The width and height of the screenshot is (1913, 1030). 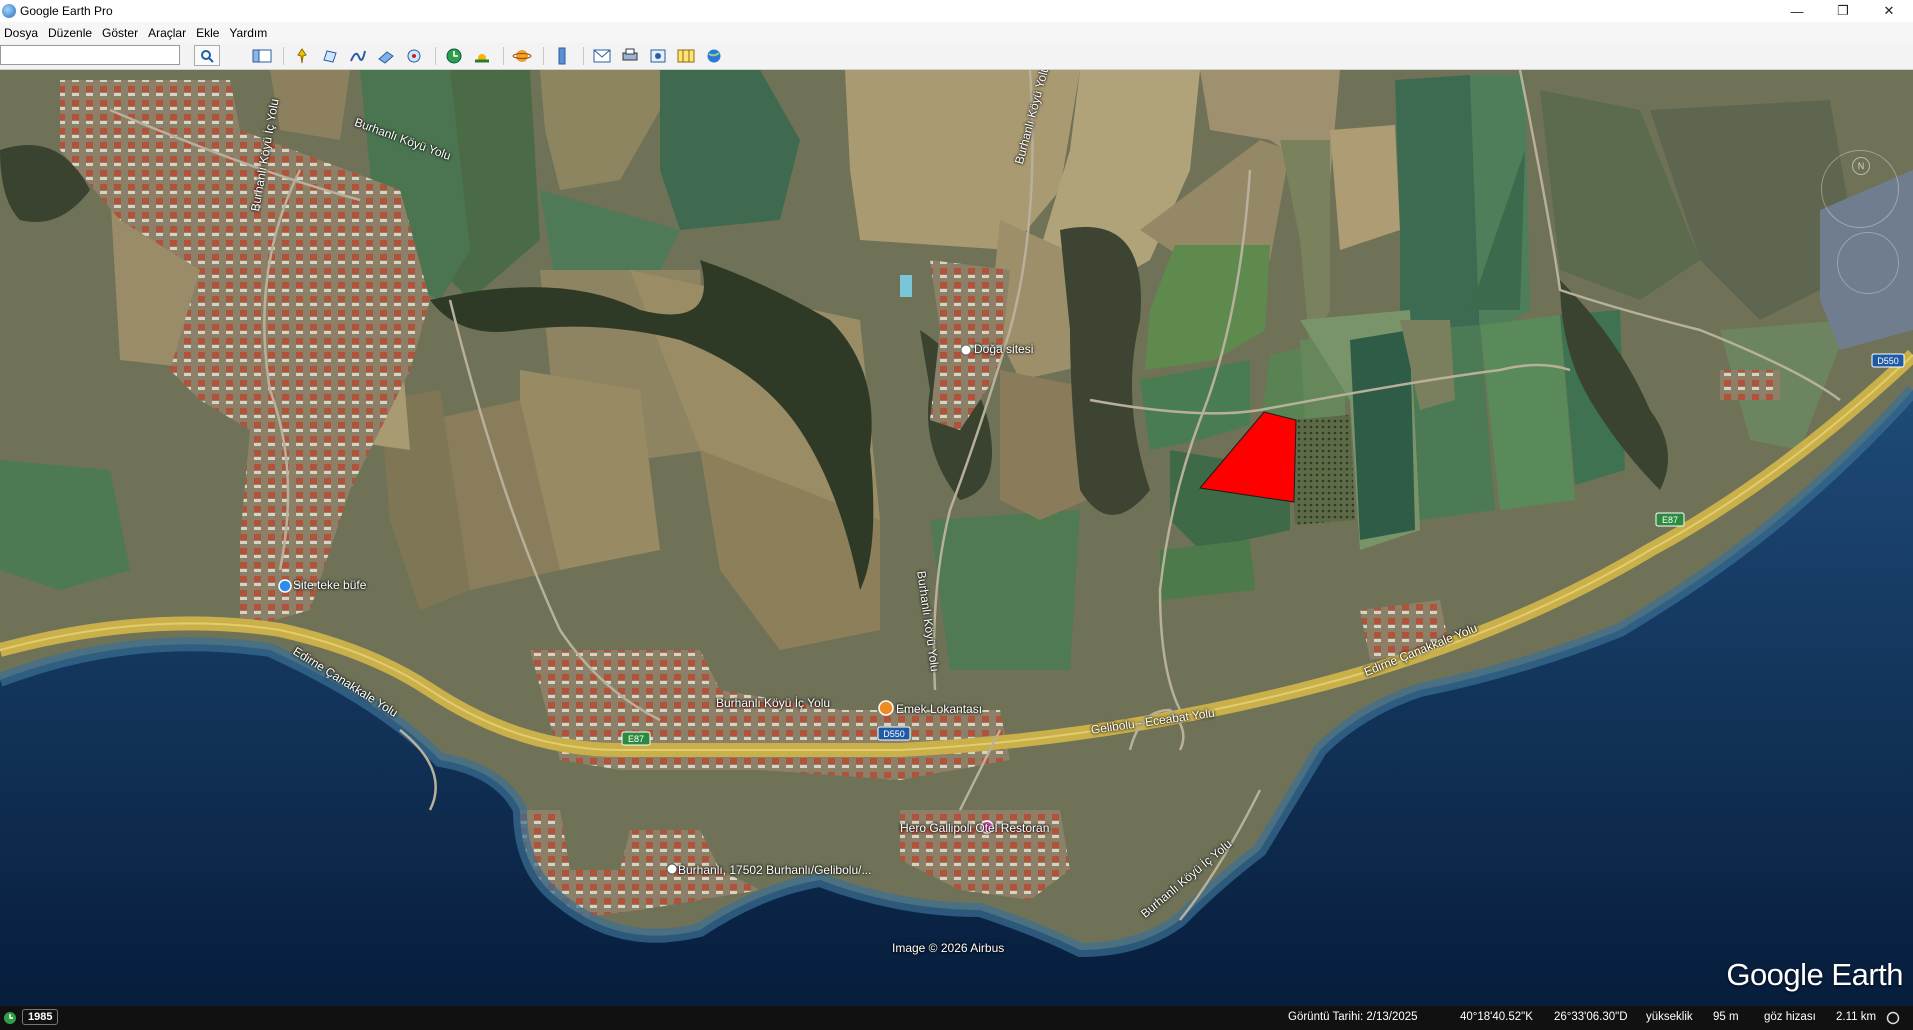 What do you see at coordinates (1843, 11) in the screenshot?
I see `maximize-button: ❐` at bounding box center [1843, 11].